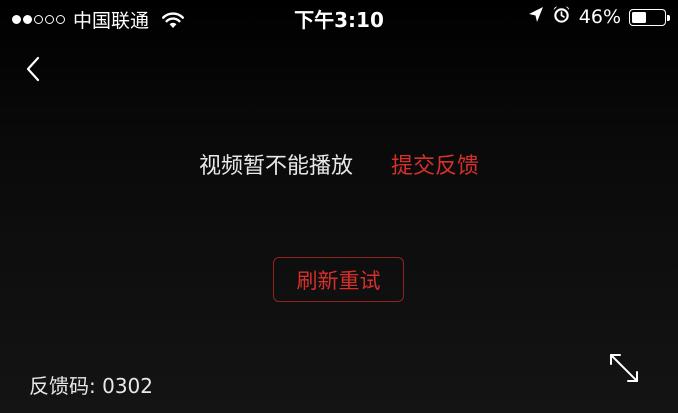 The width and height of the screenshot is (678, 413). Describe the element at coordinates (91, 386) in the screenshot. I see `feedback-code: 反馈码: 0302` at that location.